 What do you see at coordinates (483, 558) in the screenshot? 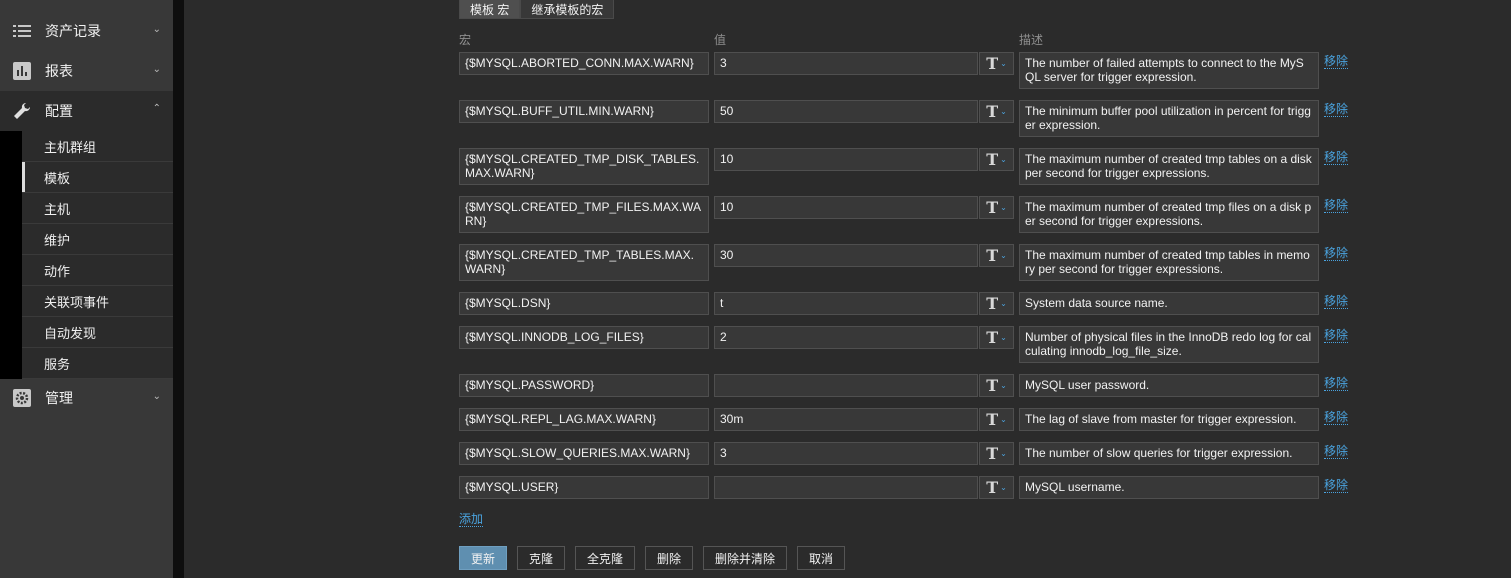
I see `update-button: 更新` at bounding box center [483, 558].